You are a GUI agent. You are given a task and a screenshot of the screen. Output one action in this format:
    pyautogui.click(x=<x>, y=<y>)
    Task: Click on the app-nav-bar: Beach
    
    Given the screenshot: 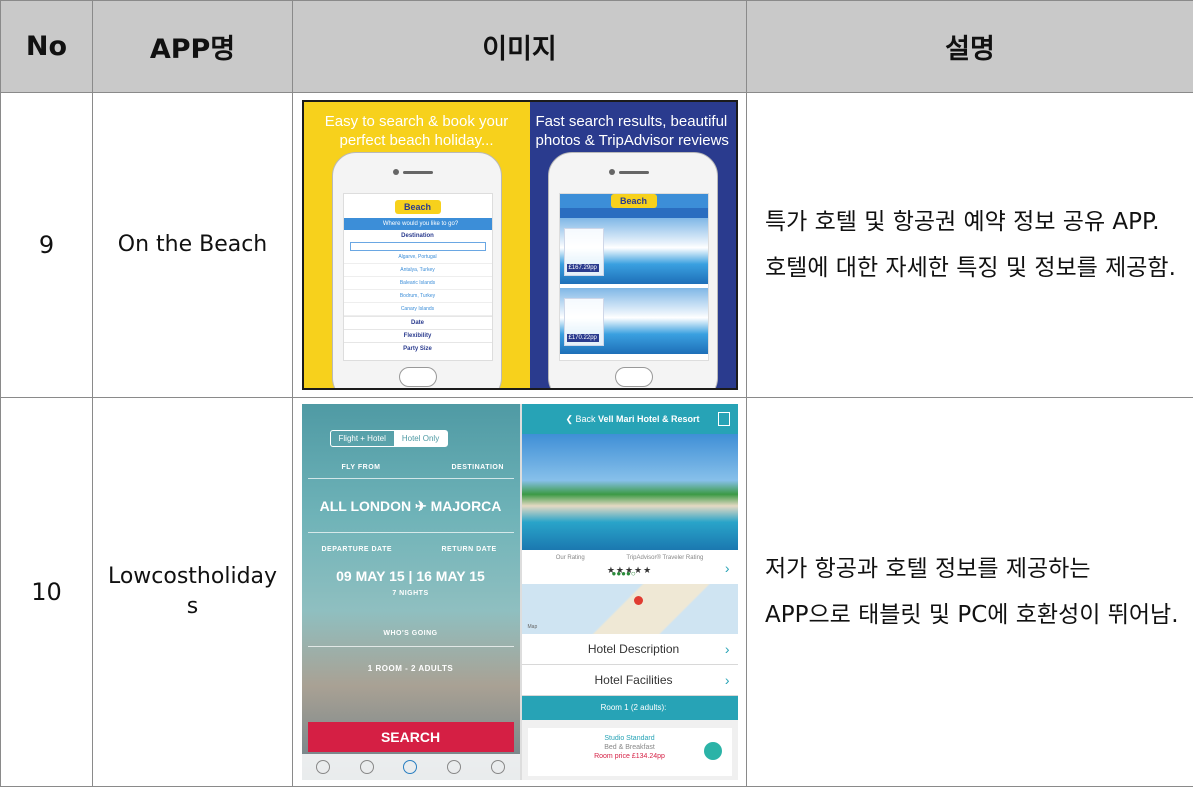 What is the action you would take?
    pyautogui.click(x=634, y=201)
    